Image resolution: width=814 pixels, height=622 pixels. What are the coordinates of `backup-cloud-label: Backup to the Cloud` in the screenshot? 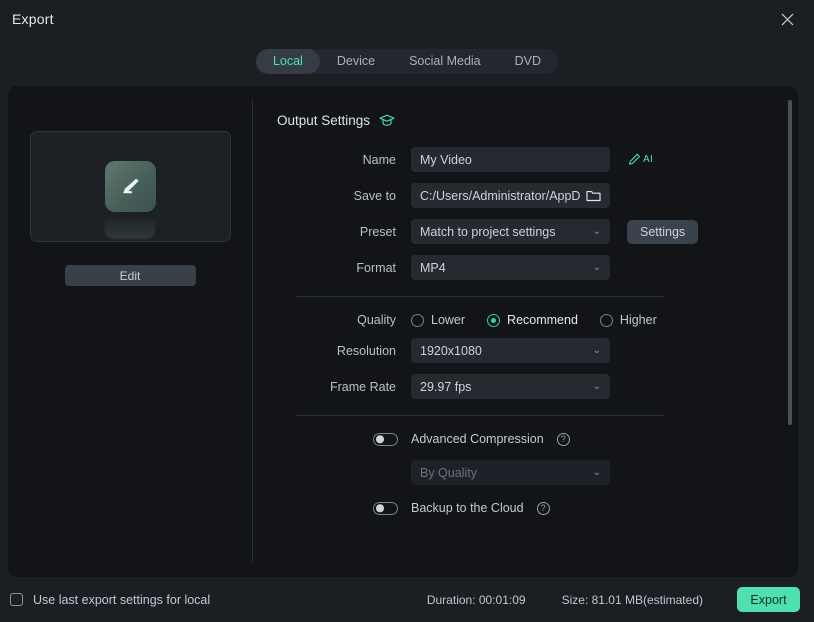 It's located at (467, 508).